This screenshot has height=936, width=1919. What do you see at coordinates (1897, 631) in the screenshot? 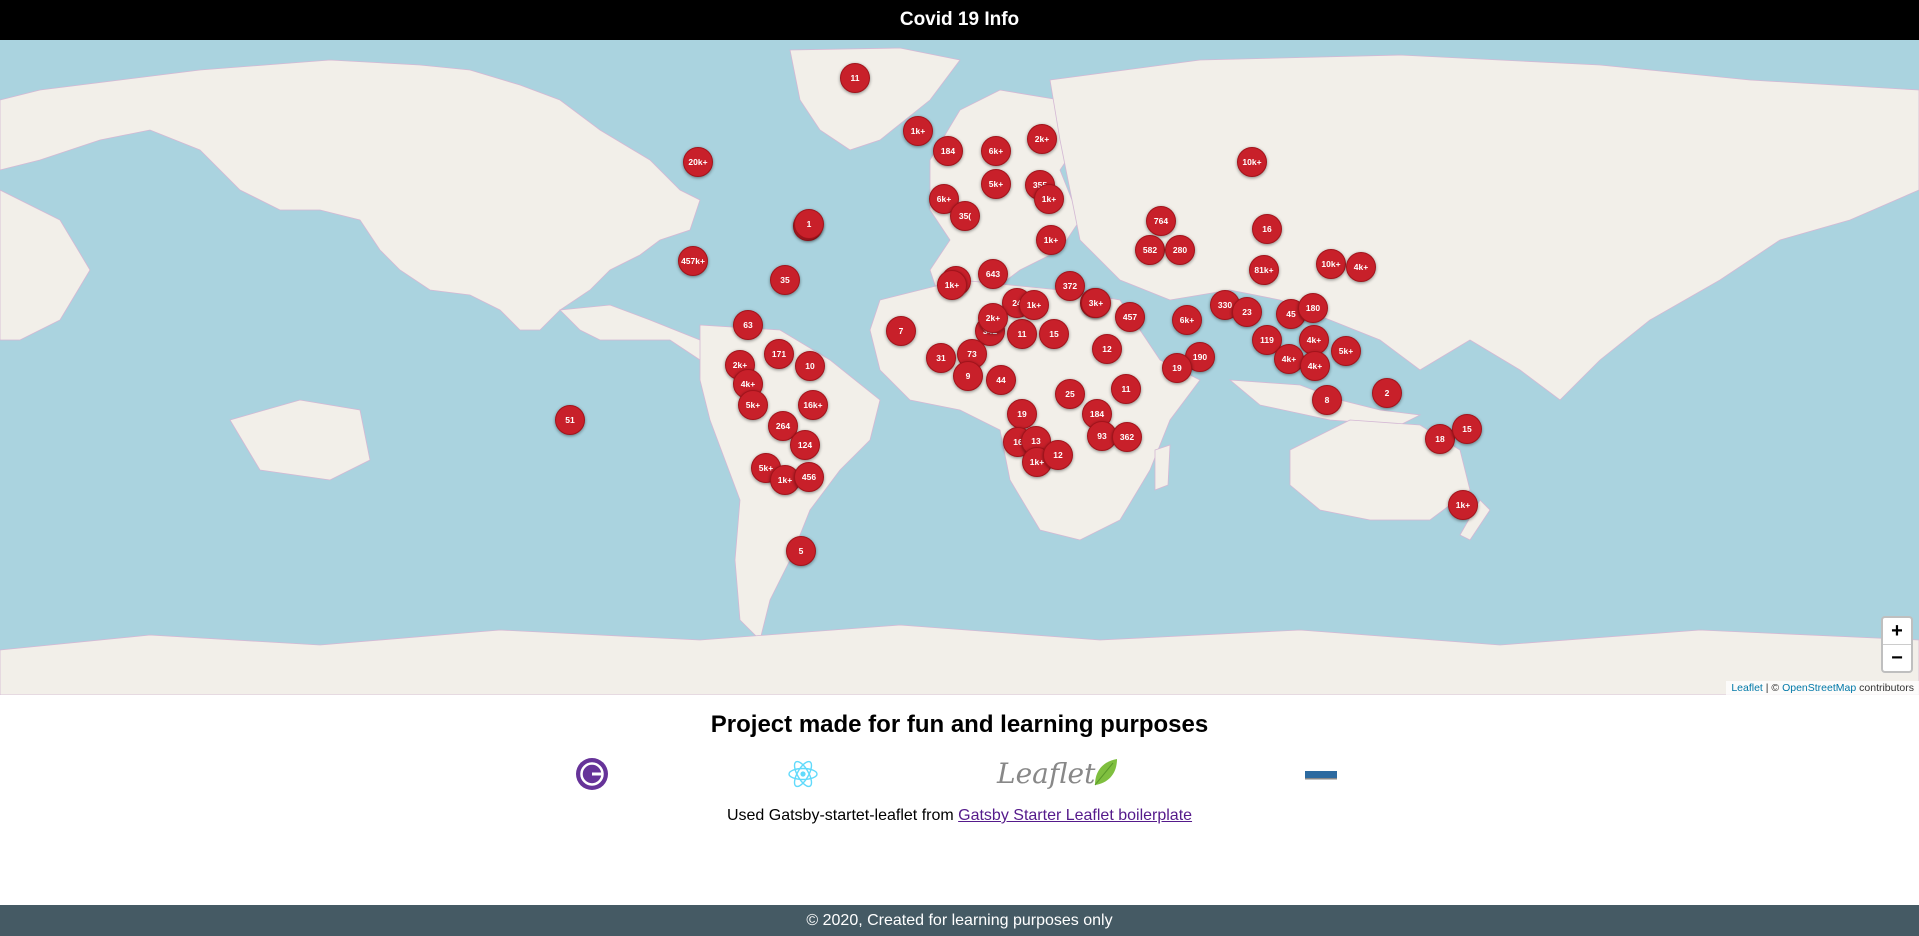
I see `zoom-in-button: +` at bounding box center [1897, 631].